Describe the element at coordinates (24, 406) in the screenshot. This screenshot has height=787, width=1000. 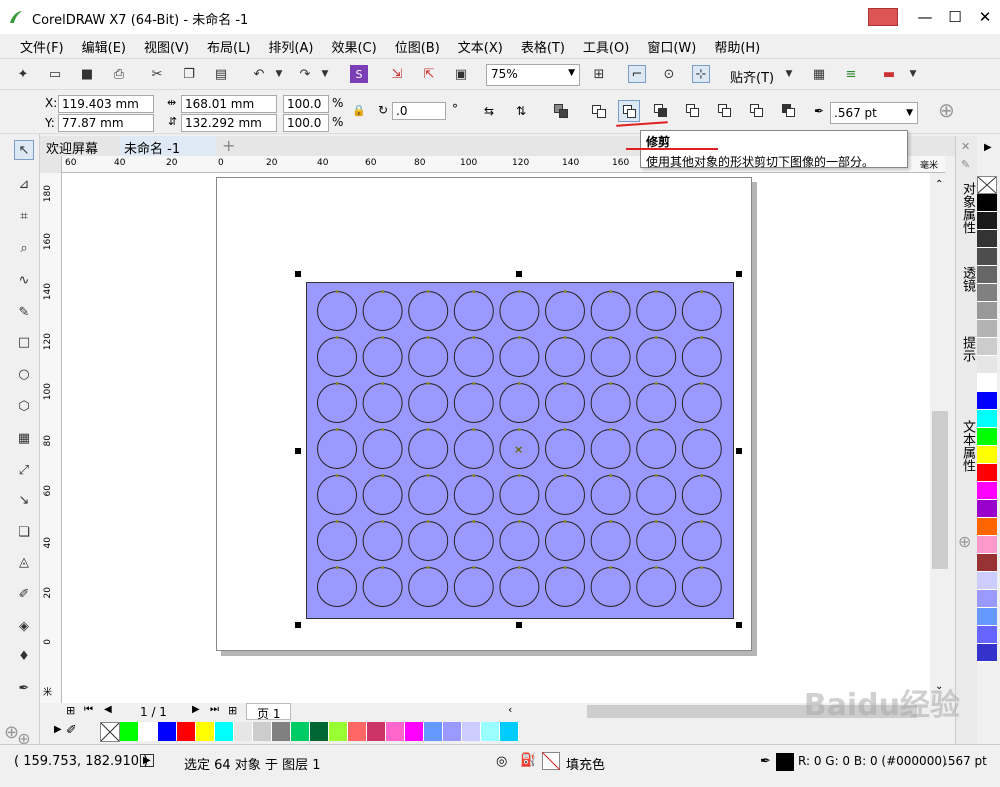
I see `polygon-tool-icon: ⬡` at that location.